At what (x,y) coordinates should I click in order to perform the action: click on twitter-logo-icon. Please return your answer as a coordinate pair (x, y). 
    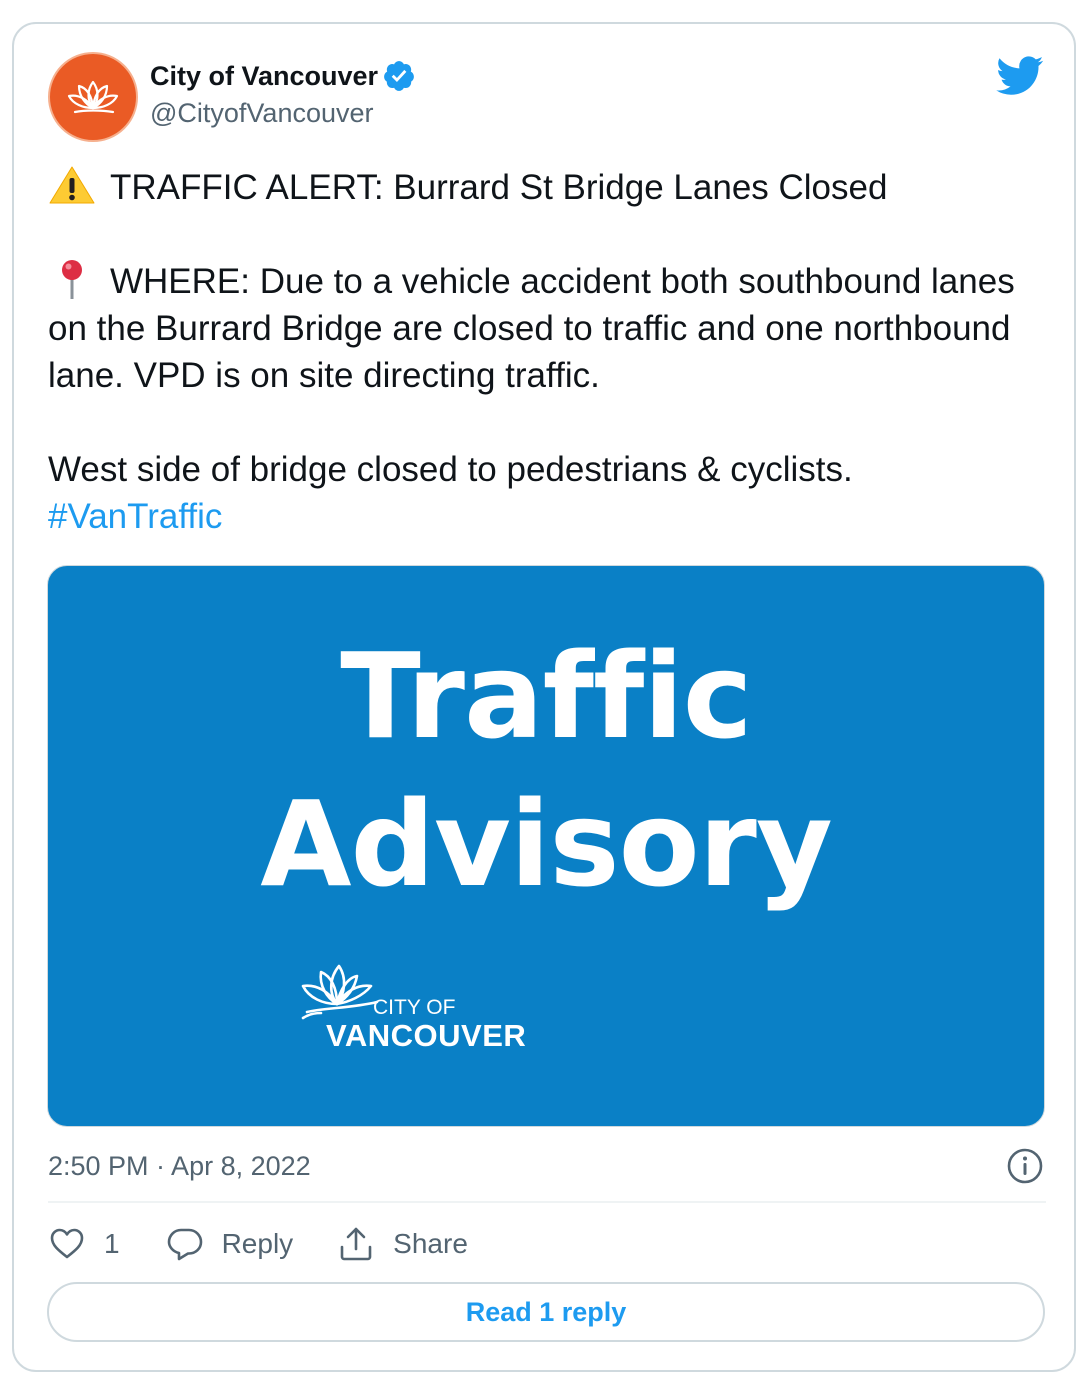
    Looking at the image, I should click on (1020, 76).